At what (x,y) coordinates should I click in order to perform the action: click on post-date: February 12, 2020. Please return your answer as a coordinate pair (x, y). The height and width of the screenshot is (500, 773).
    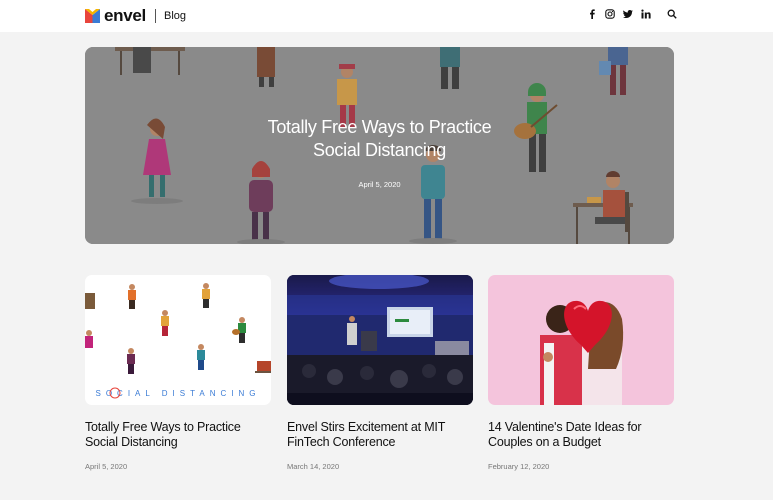
    Looking at the image, I should click on (519, 466).